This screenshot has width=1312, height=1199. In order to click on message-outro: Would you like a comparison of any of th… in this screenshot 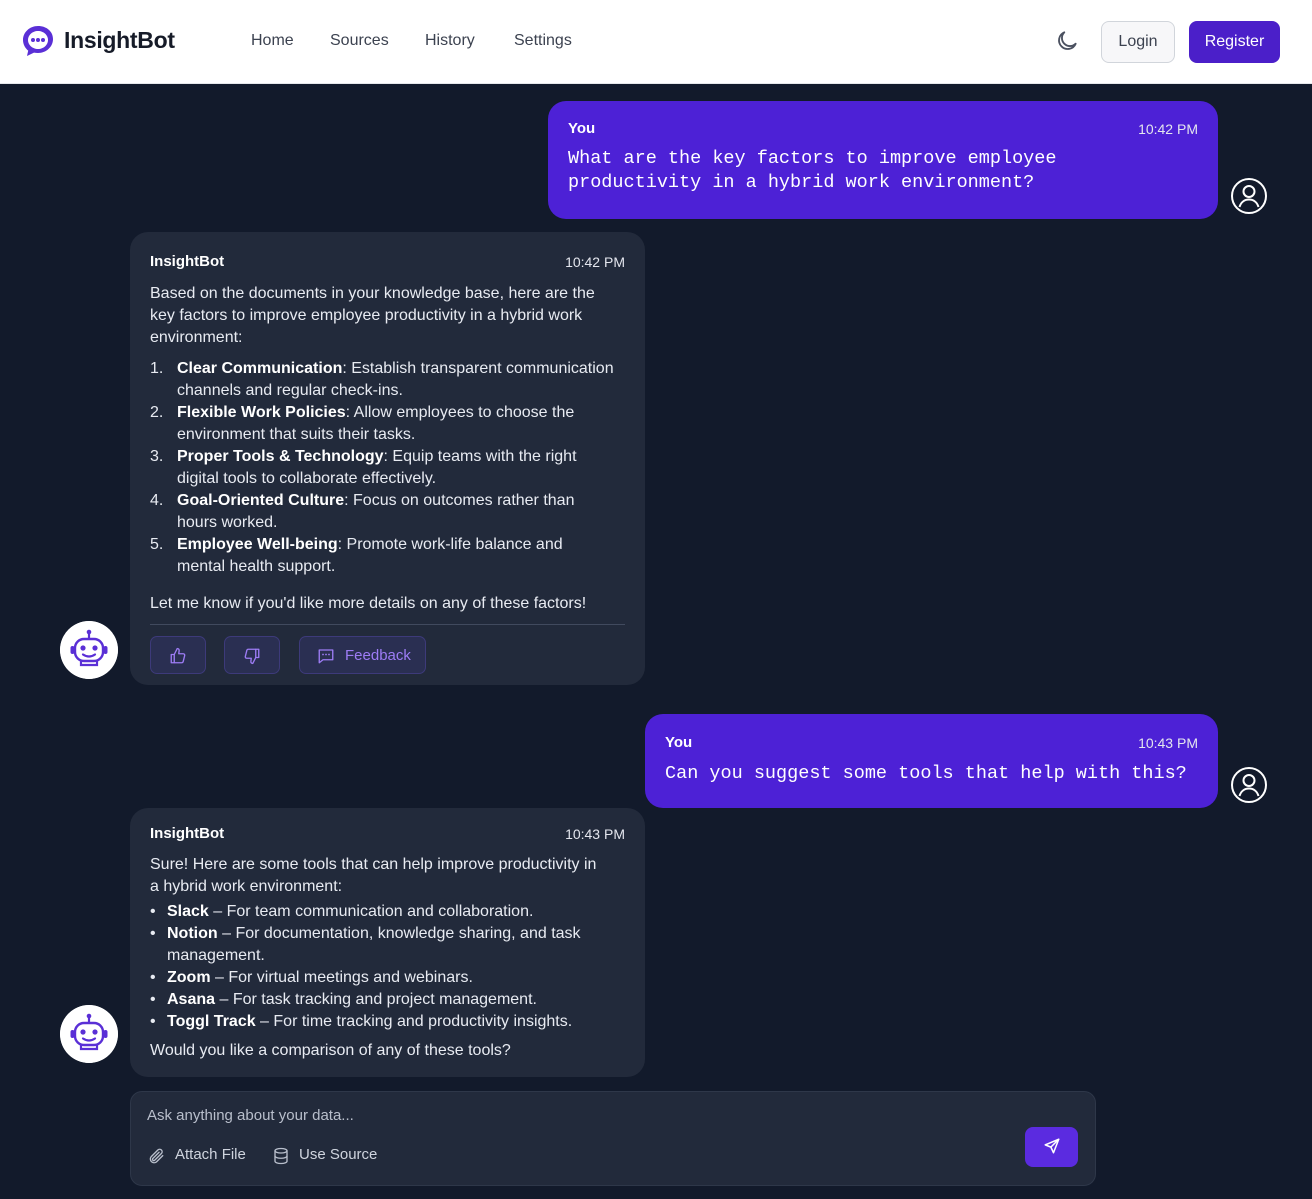, I will do `click(330, 1050)`.